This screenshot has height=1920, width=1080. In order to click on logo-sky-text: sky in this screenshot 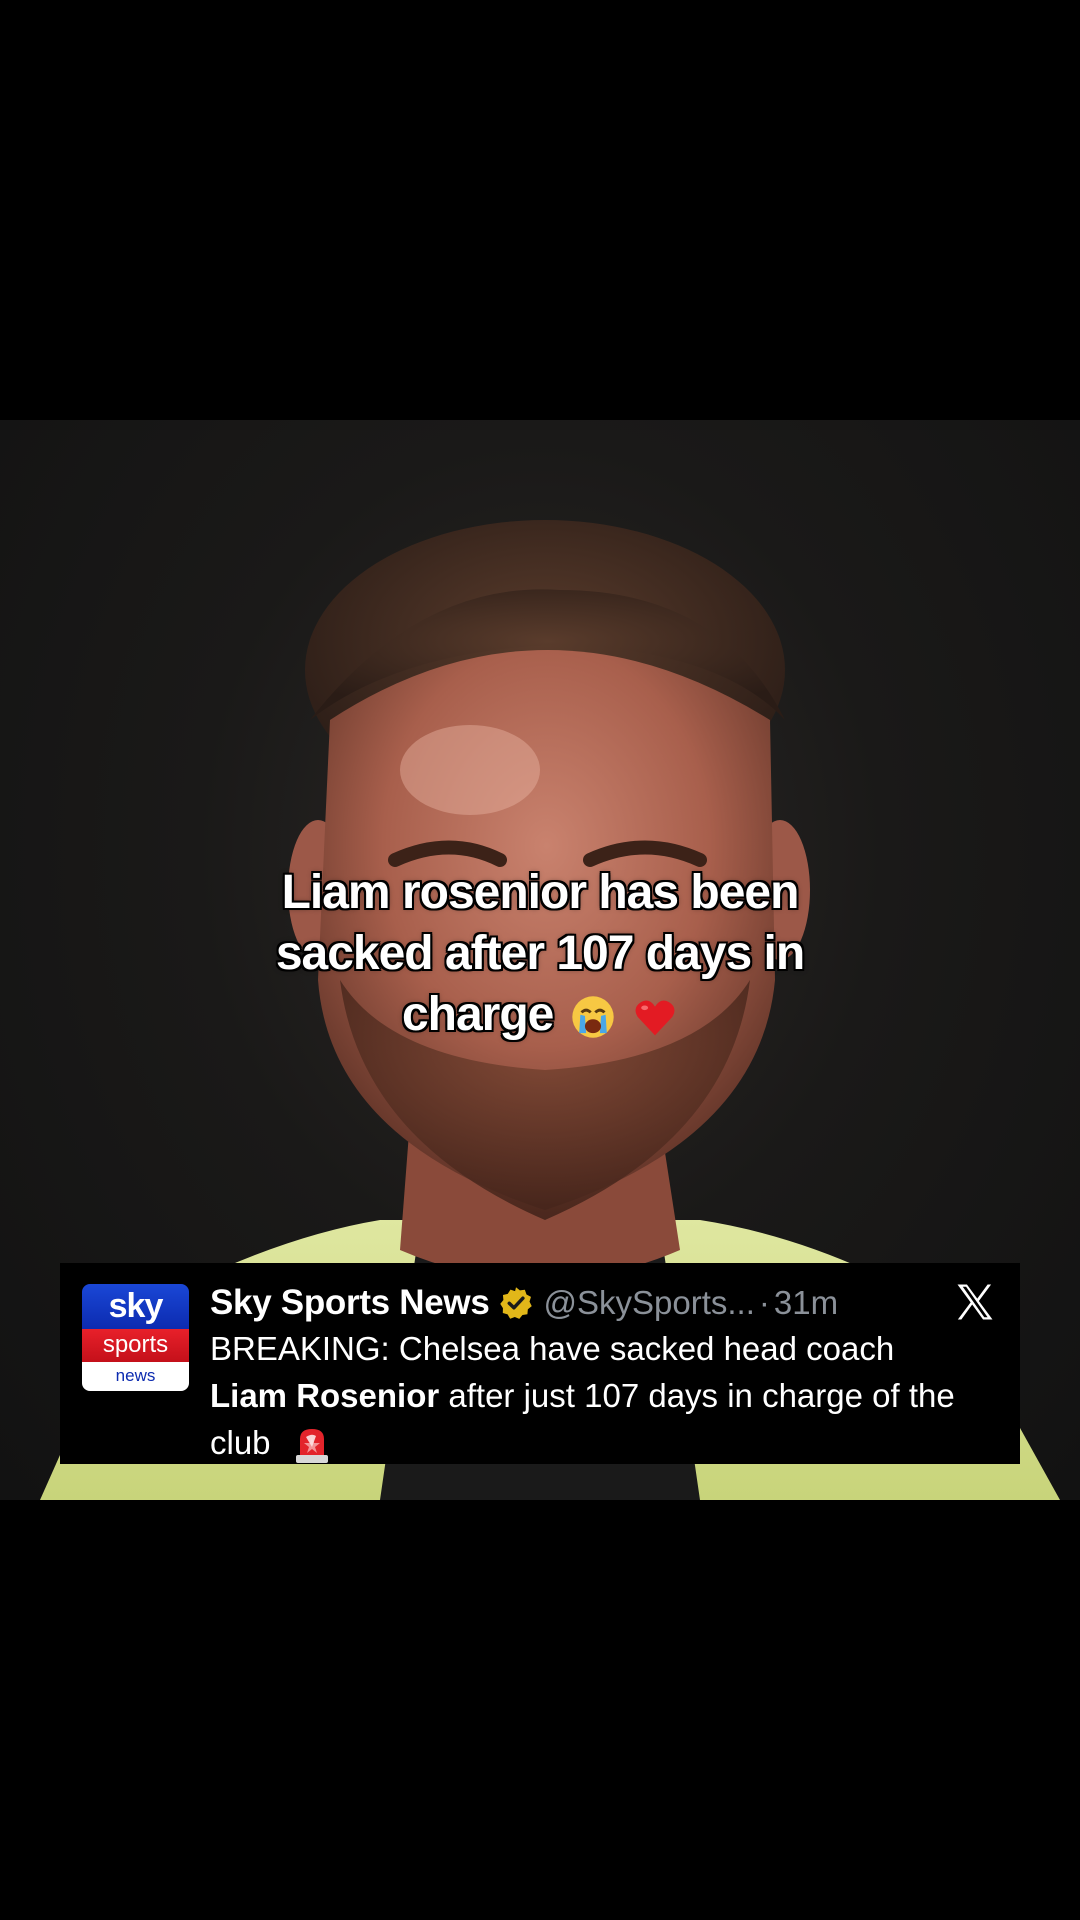, I will do `click(135, 1306)`.